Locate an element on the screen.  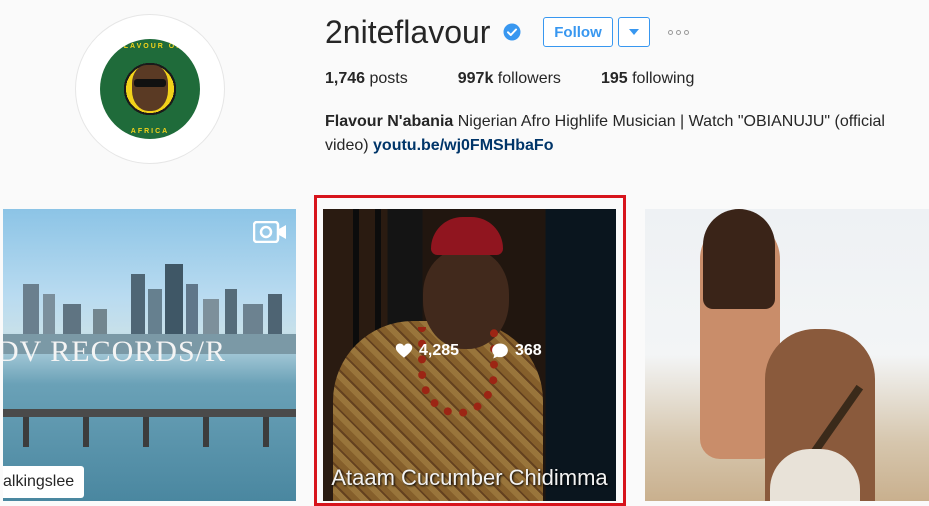
profile-stats: 1,746 posts 997k followers 195 following is located at coordinates (529, 79).